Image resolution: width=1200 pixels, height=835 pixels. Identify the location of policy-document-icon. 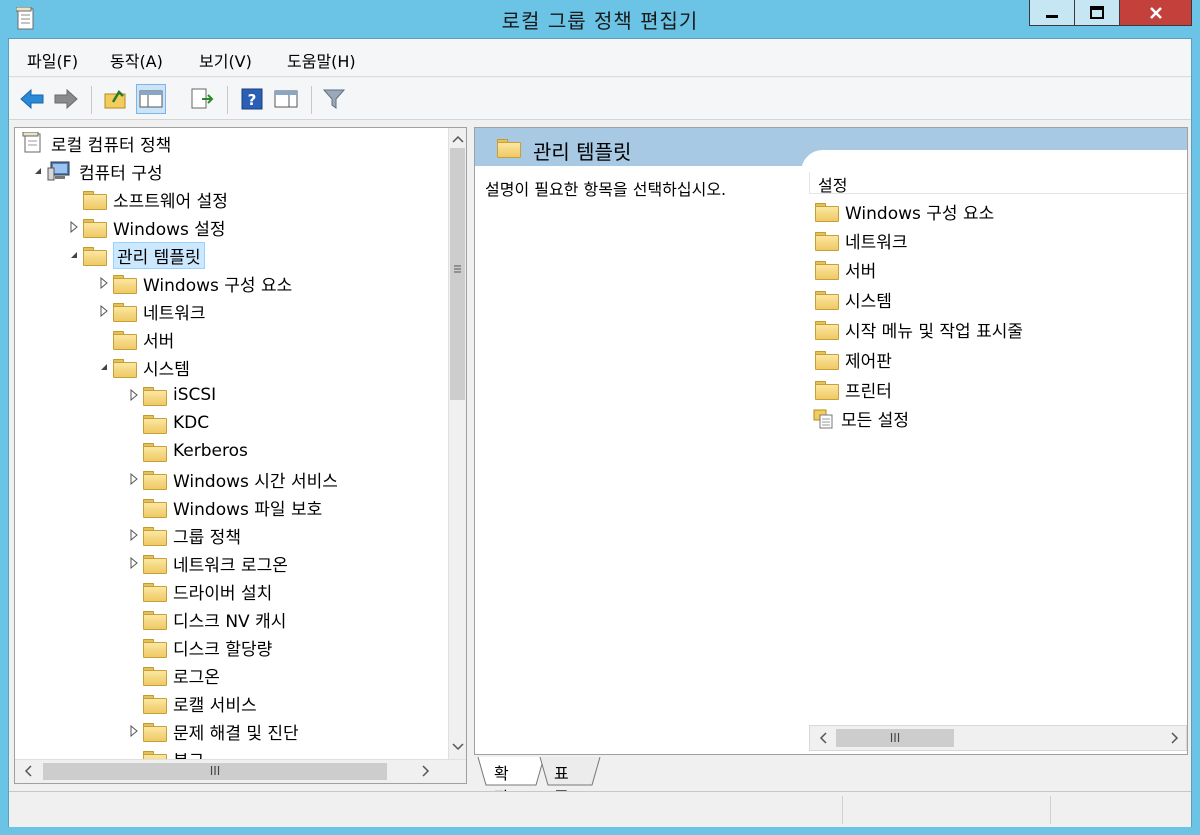
(31, 142).